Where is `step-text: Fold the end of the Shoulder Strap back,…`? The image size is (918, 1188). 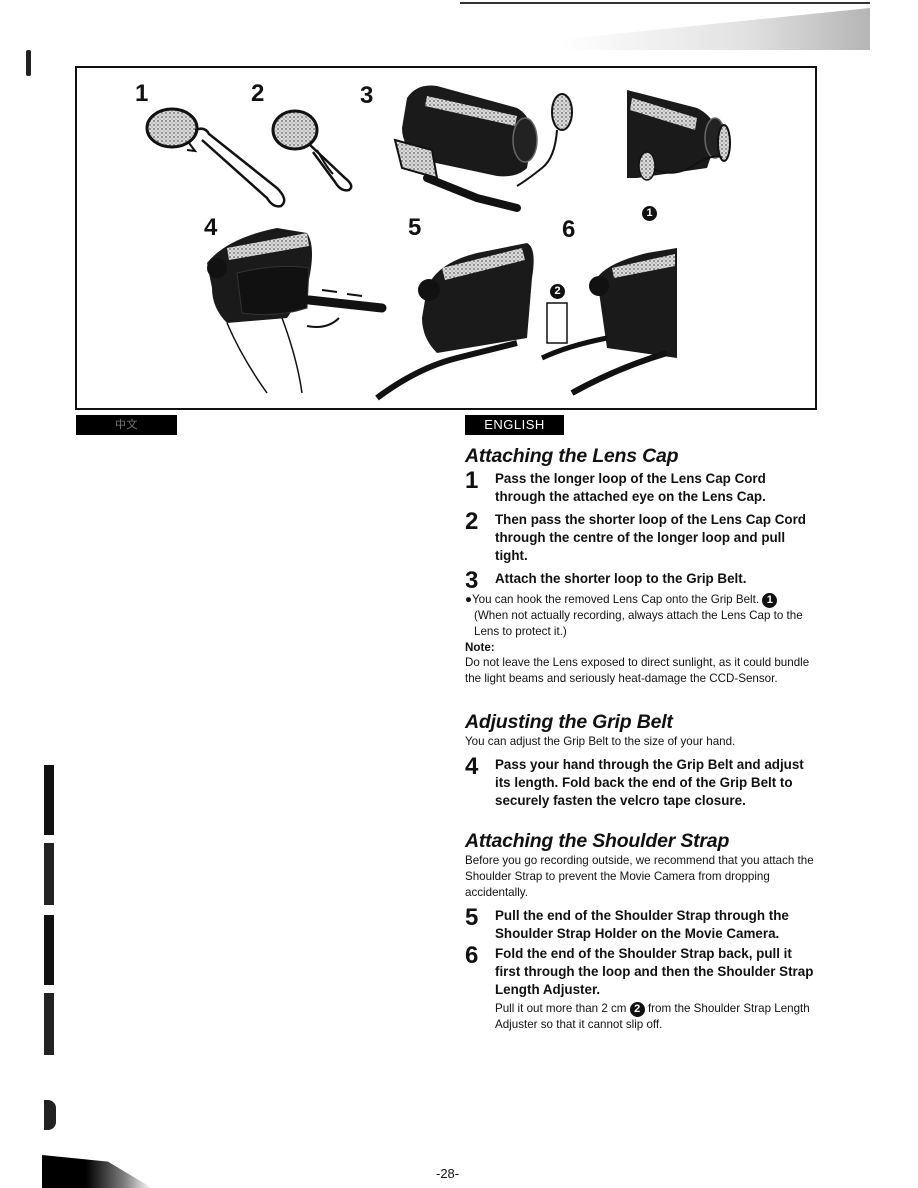
step-text: Fold the end of the Shoulder Strap back,… is located at coordinates (654, 971).